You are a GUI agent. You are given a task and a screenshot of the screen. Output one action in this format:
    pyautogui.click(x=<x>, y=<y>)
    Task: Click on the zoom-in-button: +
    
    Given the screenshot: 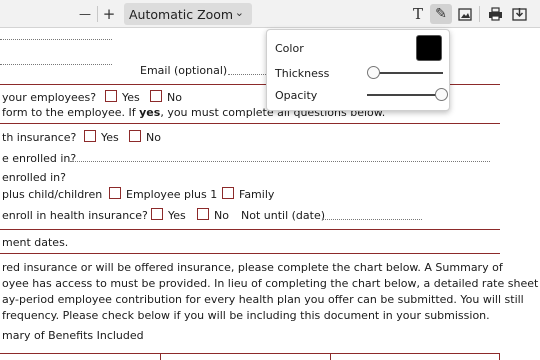 What is the action you would take?
    pyautogui.click(x=109, y=14)
    